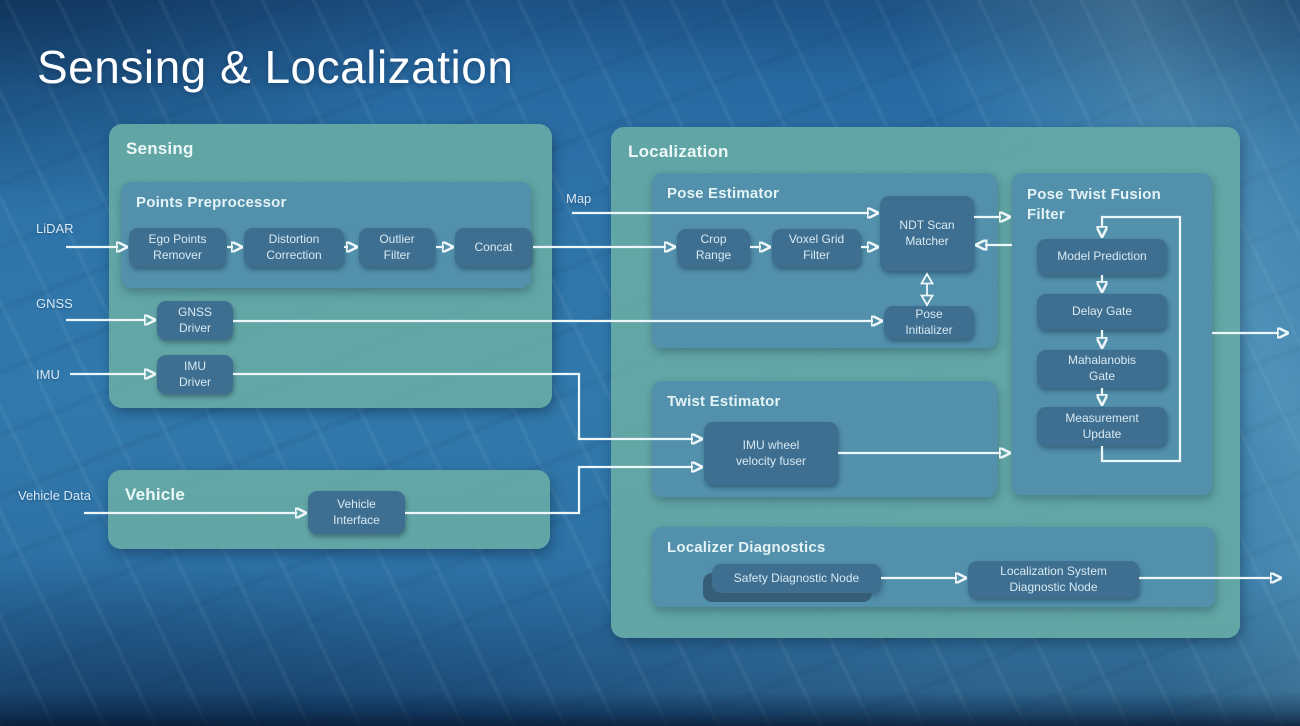 The image size is (1300, 726). Describe the element at coordinates (816, 248) in the screenshot. I see `block-voxel-grid-filter: Voxel Grid Filter` at that location.